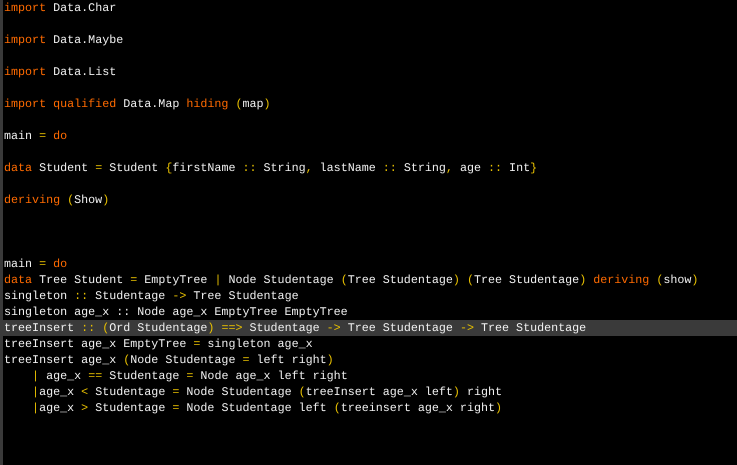  What do you see at coordinates (158, 344) in the screenshot?
I see `code-line: treeInsert age_x EmptyTree = singleton age_x` at bounding box center [158, 344].